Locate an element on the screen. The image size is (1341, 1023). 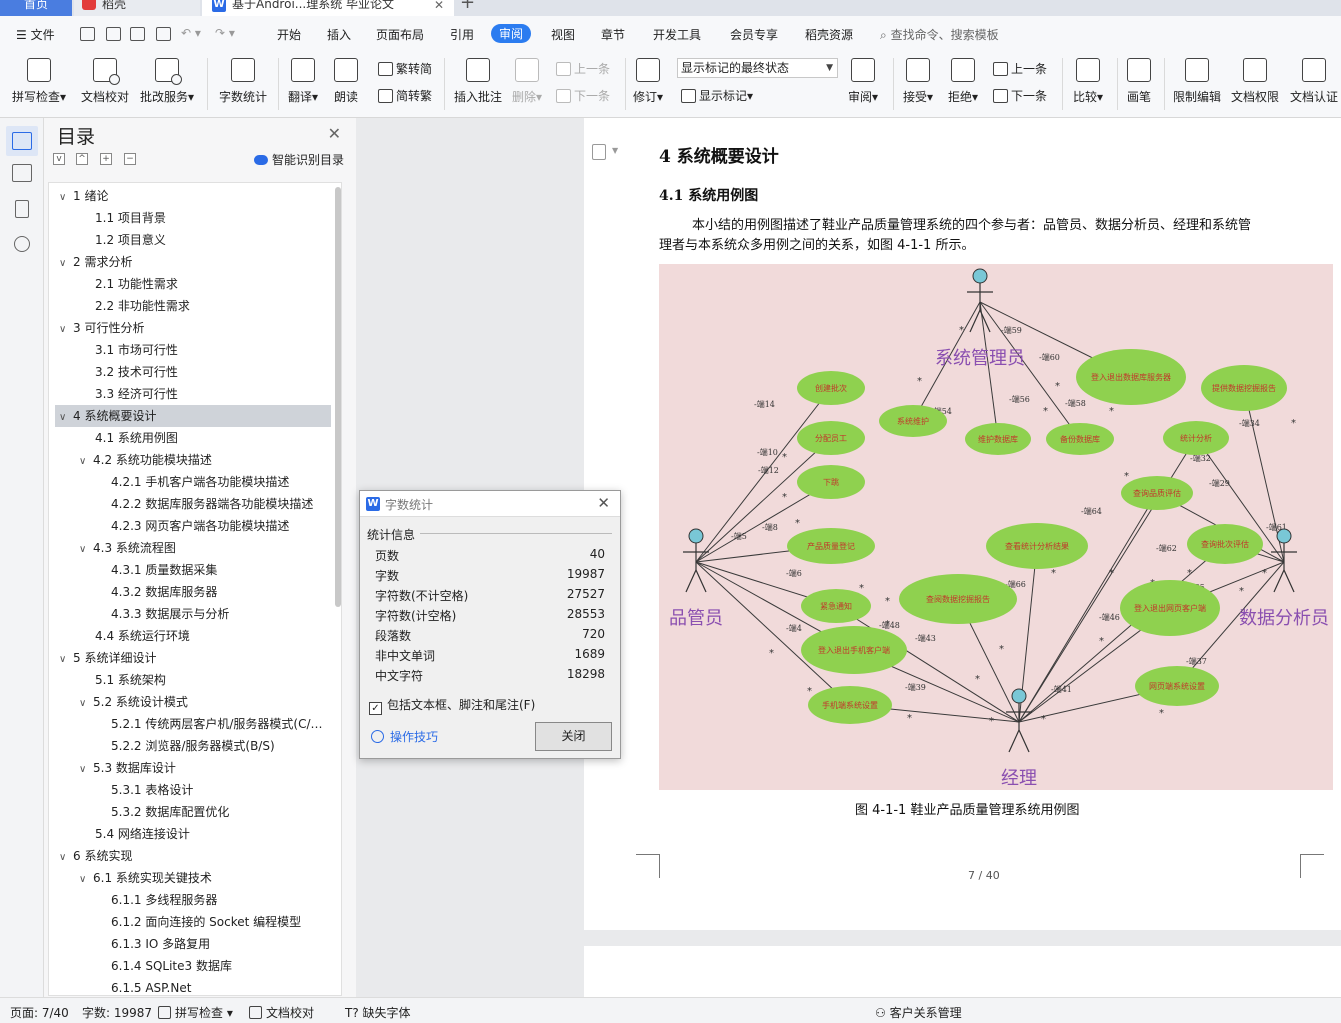
next-comment-button: 下一条 is located at coordinates (583, 95).